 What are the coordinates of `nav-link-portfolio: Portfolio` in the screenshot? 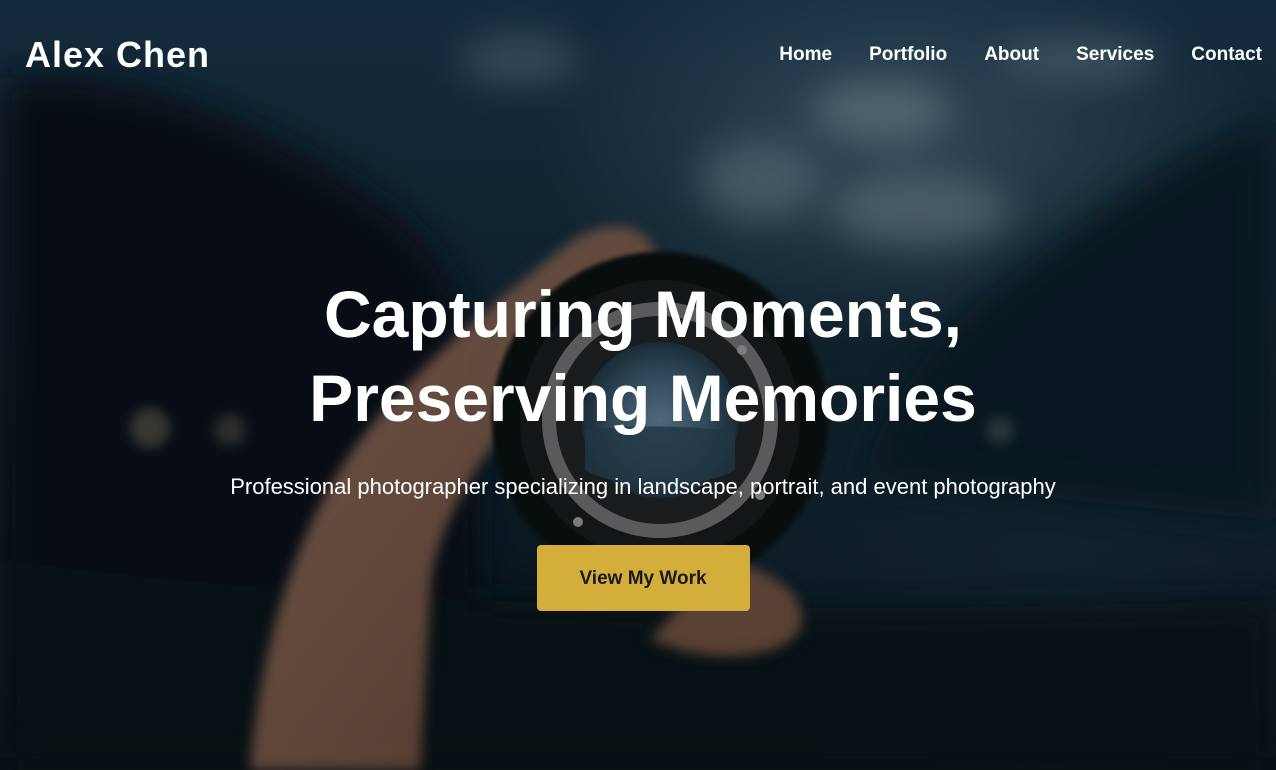 It's located at (908, 55).